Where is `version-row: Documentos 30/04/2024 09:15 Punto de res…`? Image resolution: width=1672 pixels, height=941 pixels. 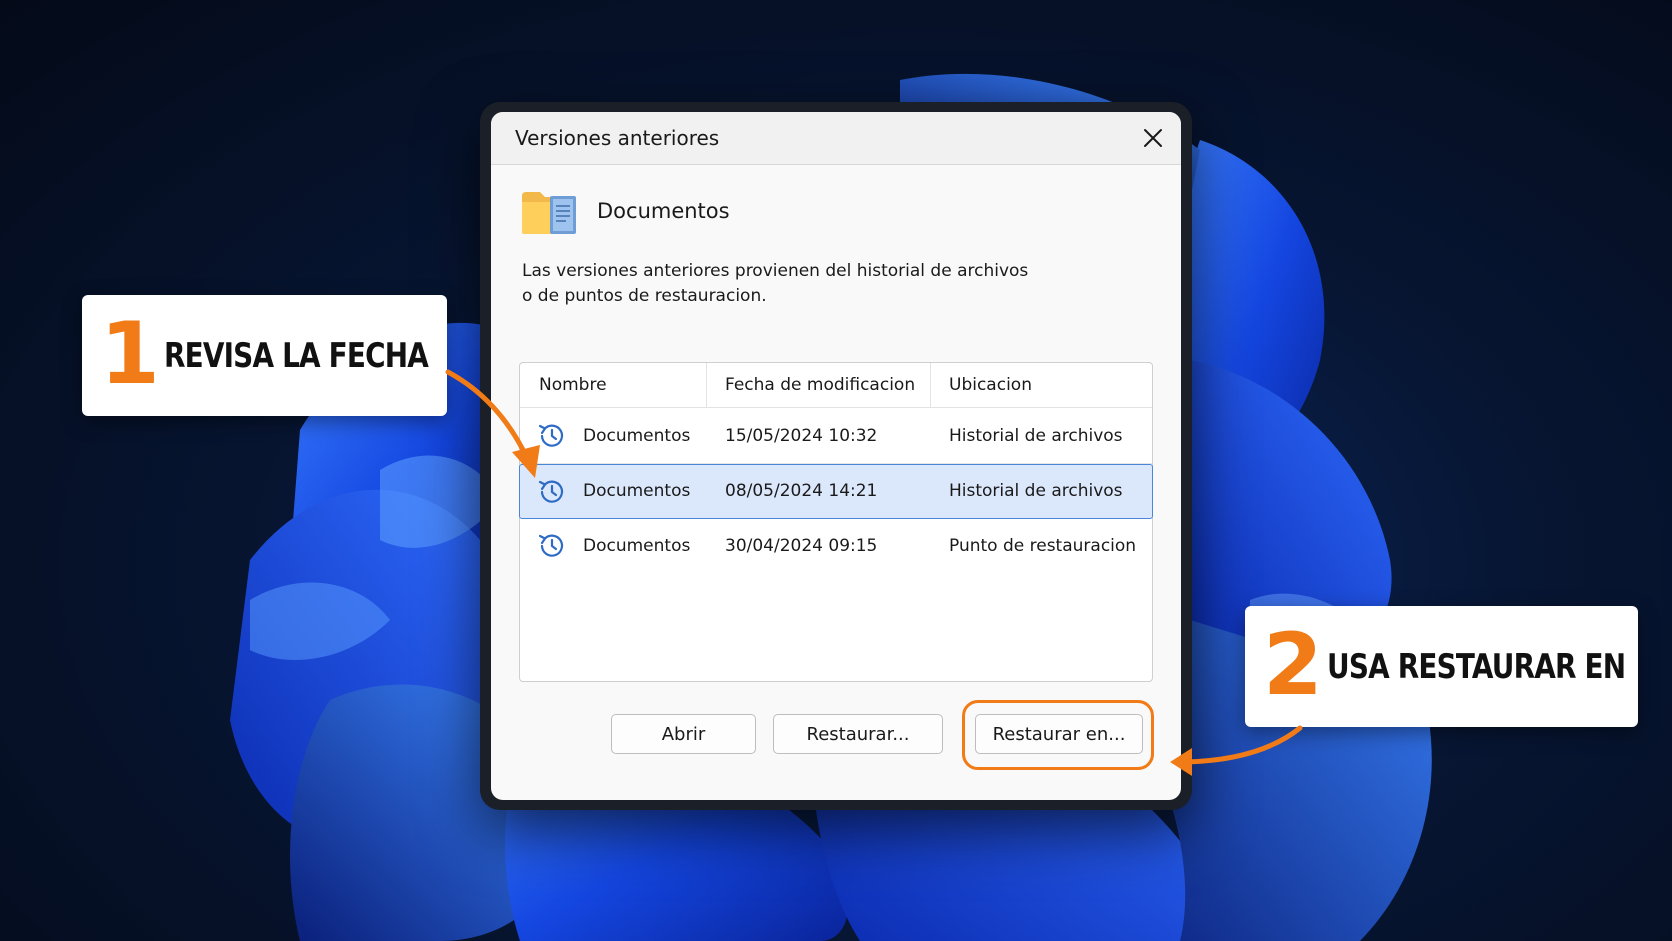 version-row: Documentos 30/04/2024 09:15 Punto de res… is located at coordinates (836, 546).